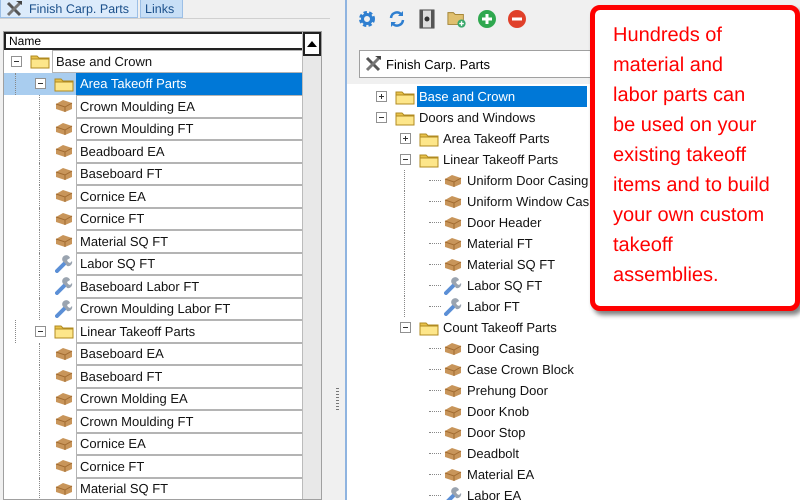 This screenshot has width=800, height=500. I want to click on tree-item: Doors and Windows, so click(477, 117).